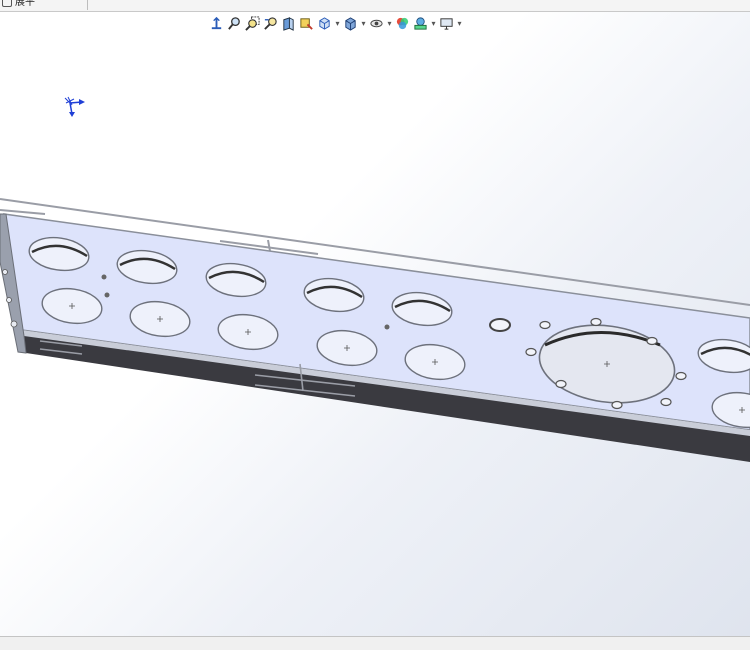  What do you see at coordinates (446, 23) in the screenshot?
I see `view-settings-icon` at bounding box center [446, 23].